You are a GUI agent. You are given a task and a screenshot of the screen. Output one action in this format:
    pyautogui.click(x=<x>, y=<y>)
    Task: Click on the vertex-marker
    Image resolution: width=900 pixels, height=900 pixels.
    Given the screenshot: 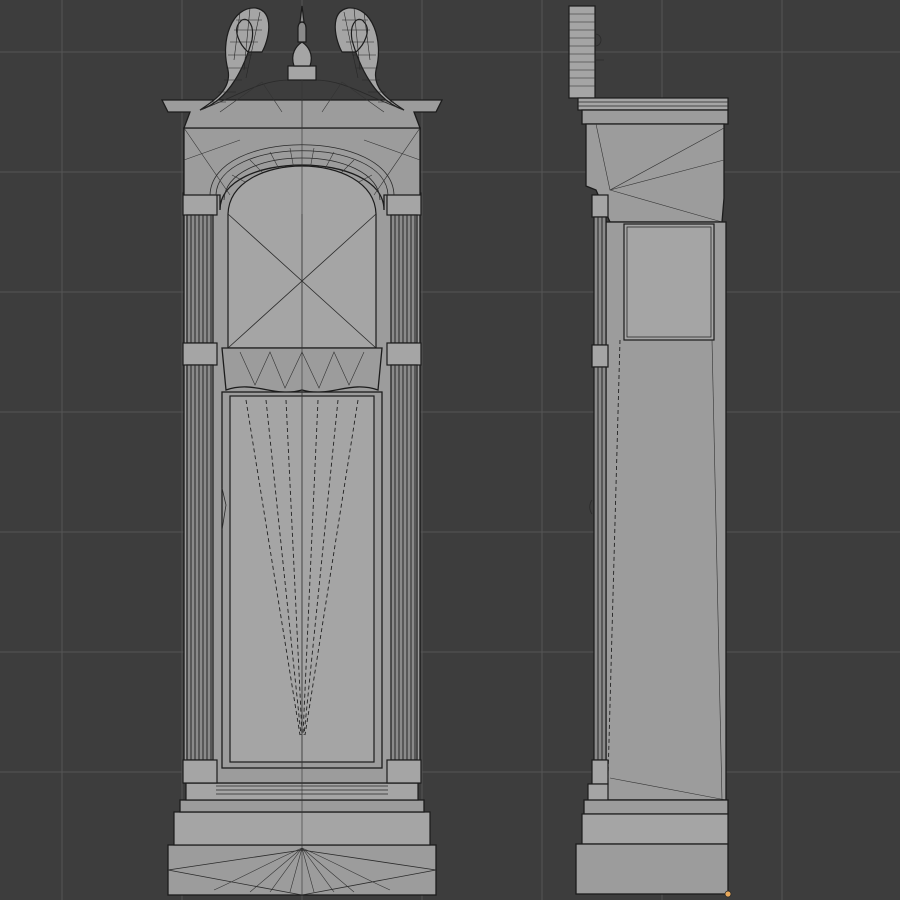 What is the action you would take?
    pyautogui.click(x=728, y=894)
    